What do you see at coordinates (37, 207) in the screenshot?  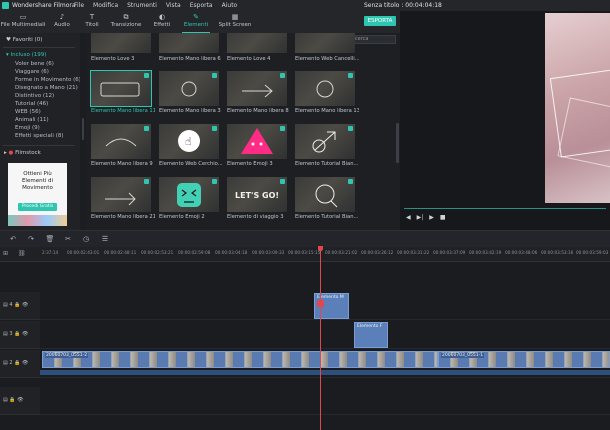 I see `promo-cta-button: Procedi Gratis` at bounding box center [37, 207].